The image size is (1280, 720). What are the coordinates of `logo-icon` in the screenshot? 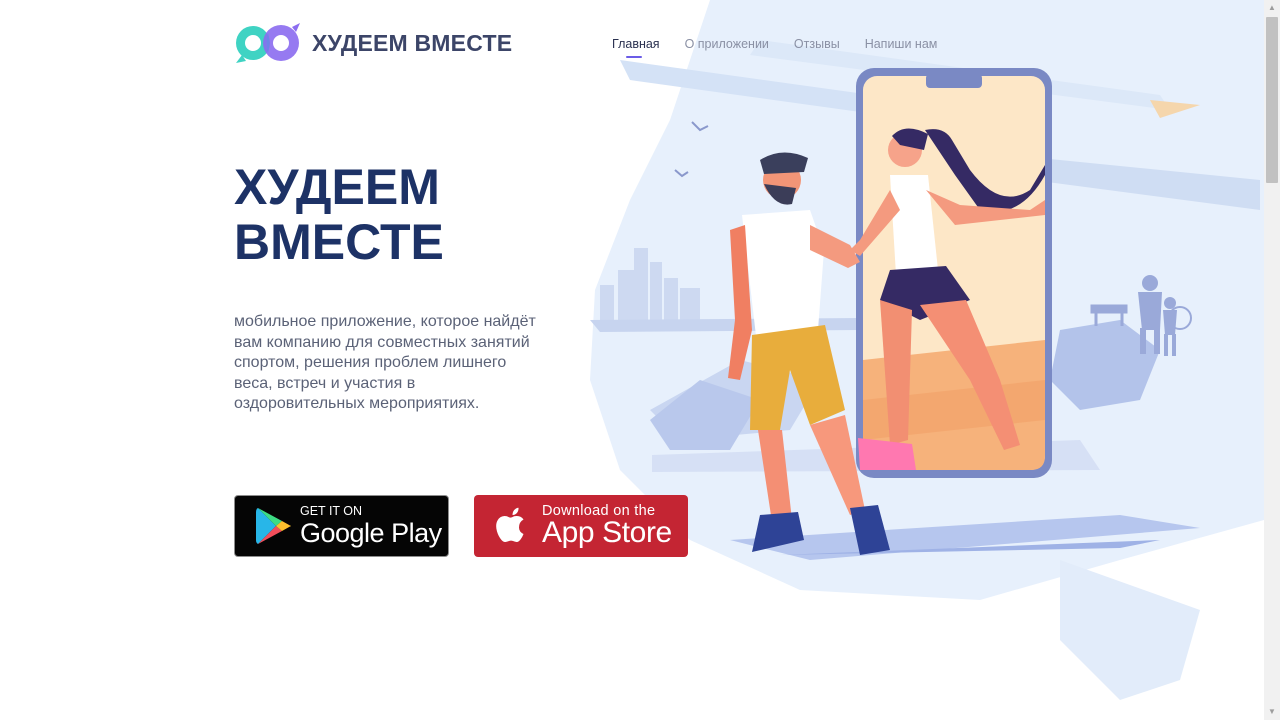 It's located at (268, 43).